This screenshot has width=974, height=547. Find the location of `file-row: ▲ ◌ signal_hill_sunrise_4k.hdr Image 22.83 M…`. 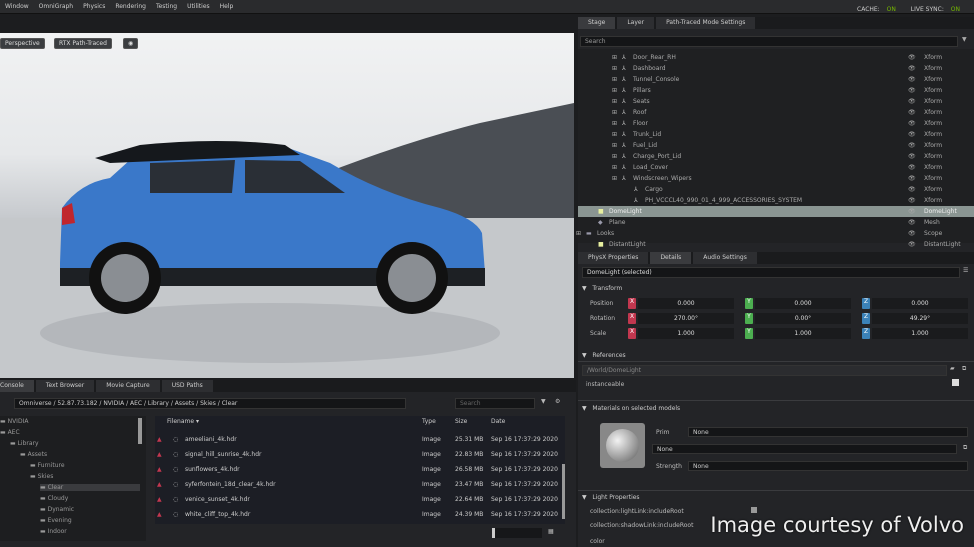

file-row: ▲ ◌ signal_hill_sunrise_4k.hdr Image 22.83 M… is located at coordinates (360, 454).